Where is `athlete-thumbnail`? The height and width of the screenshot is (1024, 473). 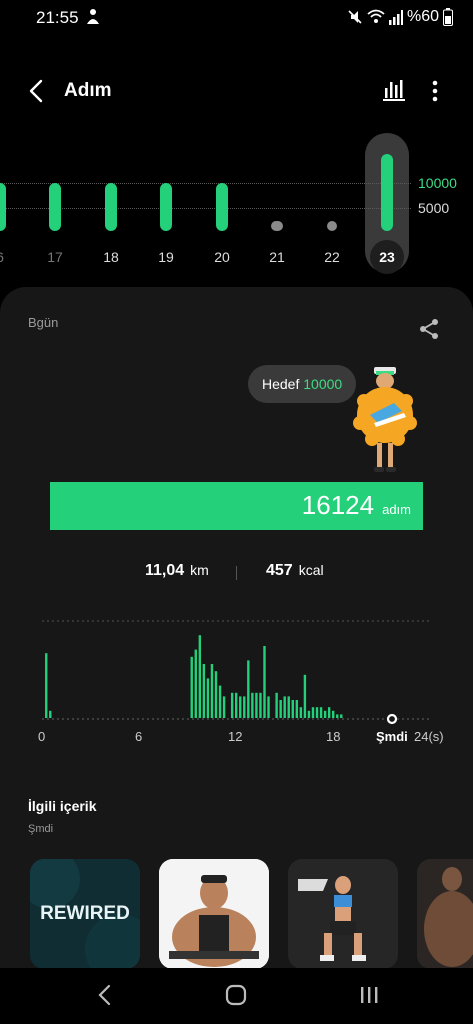 athlete-thumbnail is located at coordinates (445, 914).